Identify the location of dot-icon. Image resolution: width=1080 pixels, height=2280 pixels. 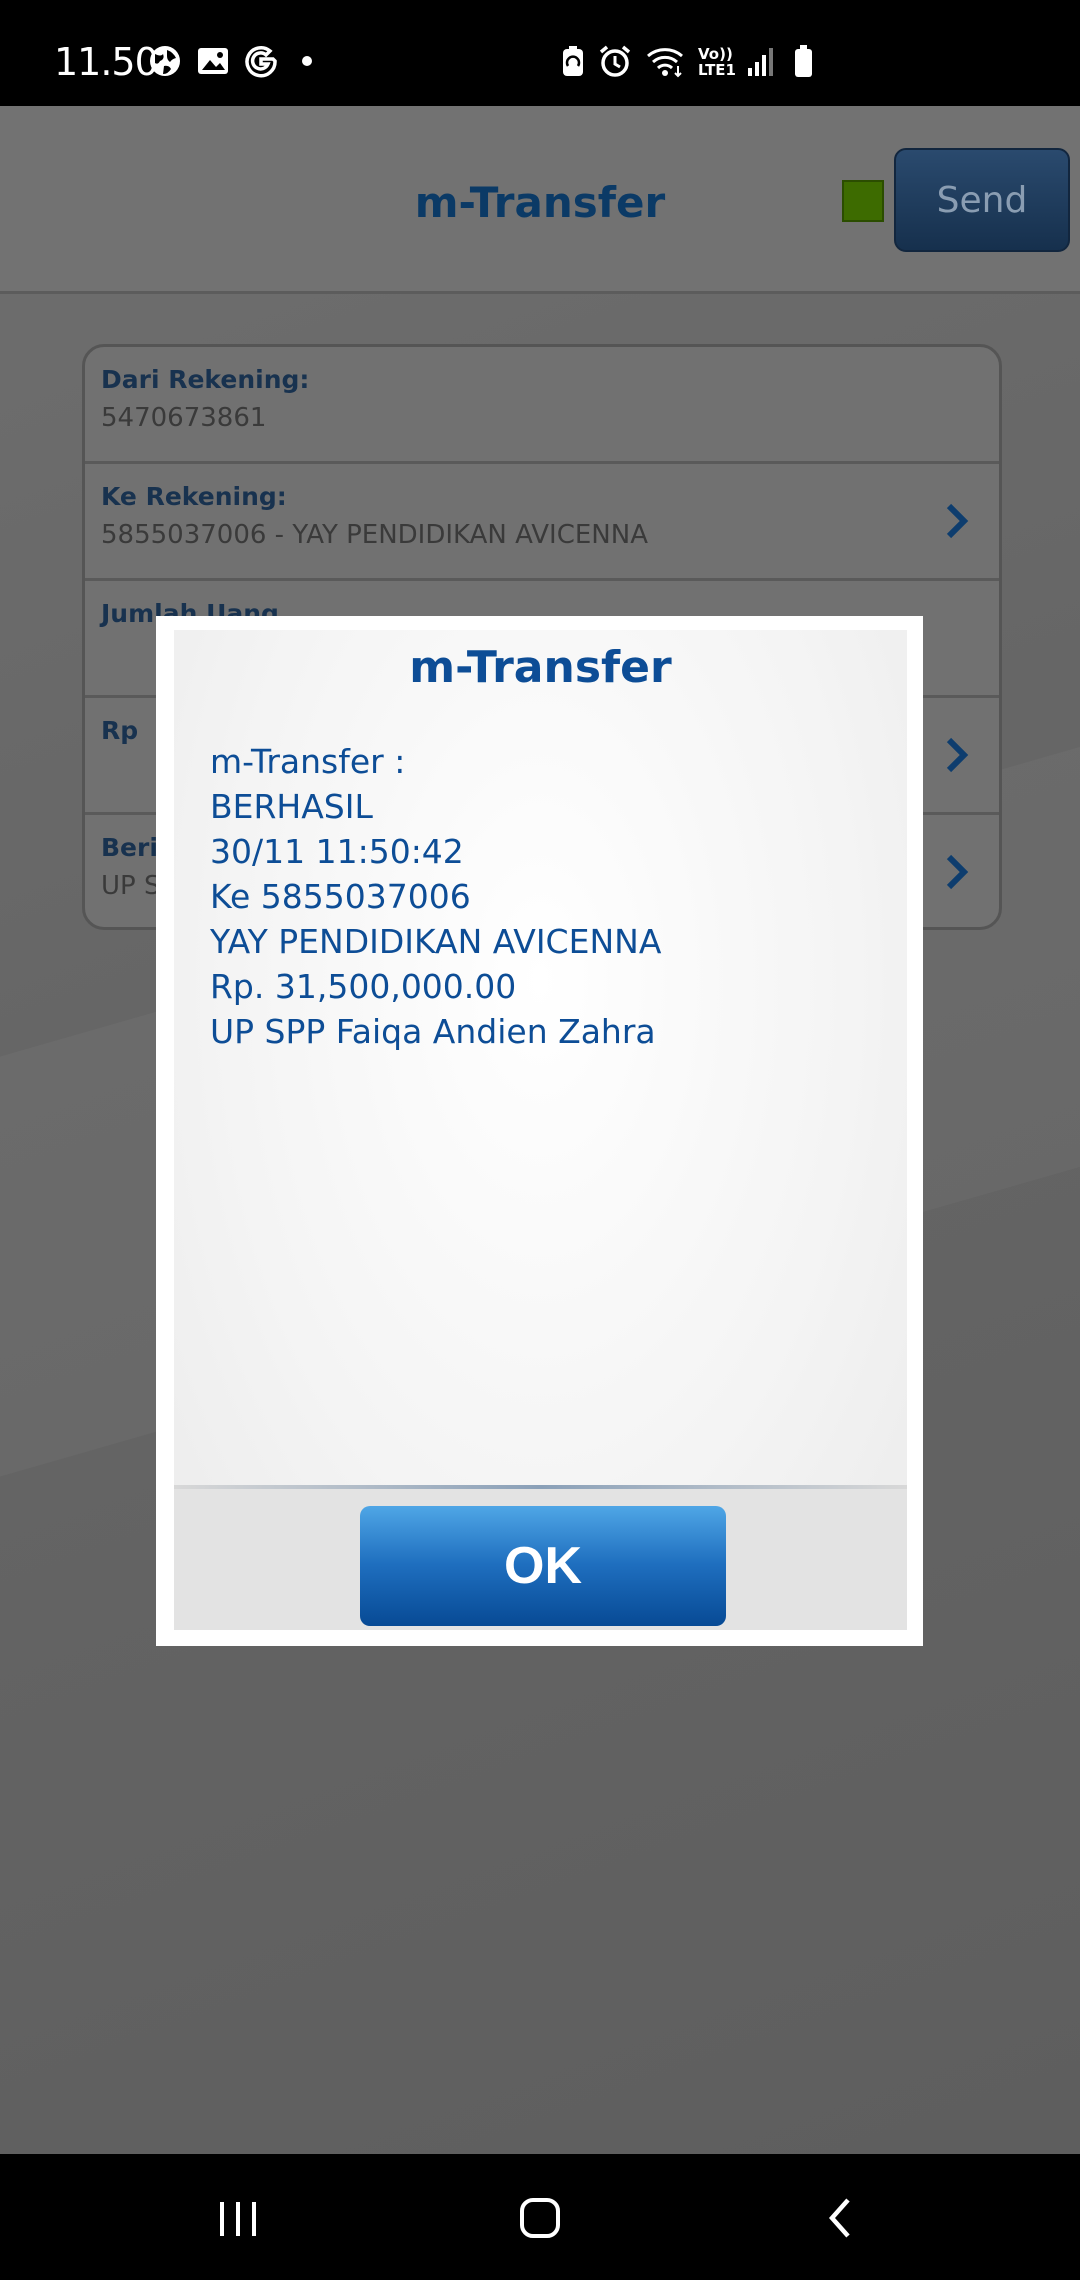
(307, 61).